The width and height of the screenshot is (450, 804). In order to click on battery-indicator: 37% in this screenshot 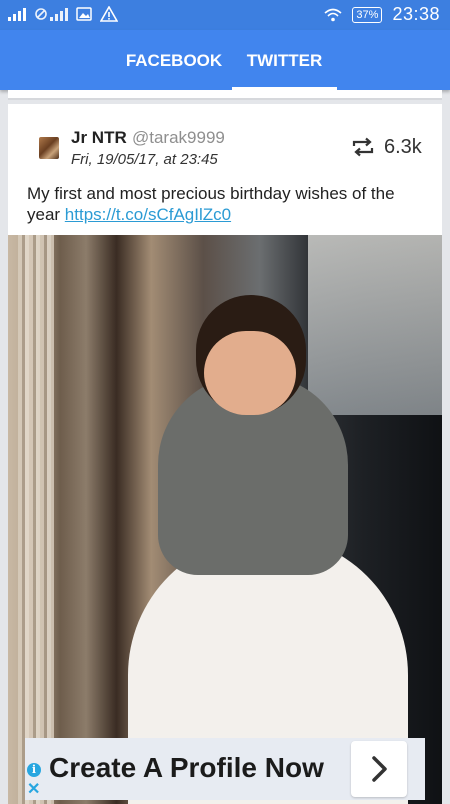, I will do `click(367, 14)`.